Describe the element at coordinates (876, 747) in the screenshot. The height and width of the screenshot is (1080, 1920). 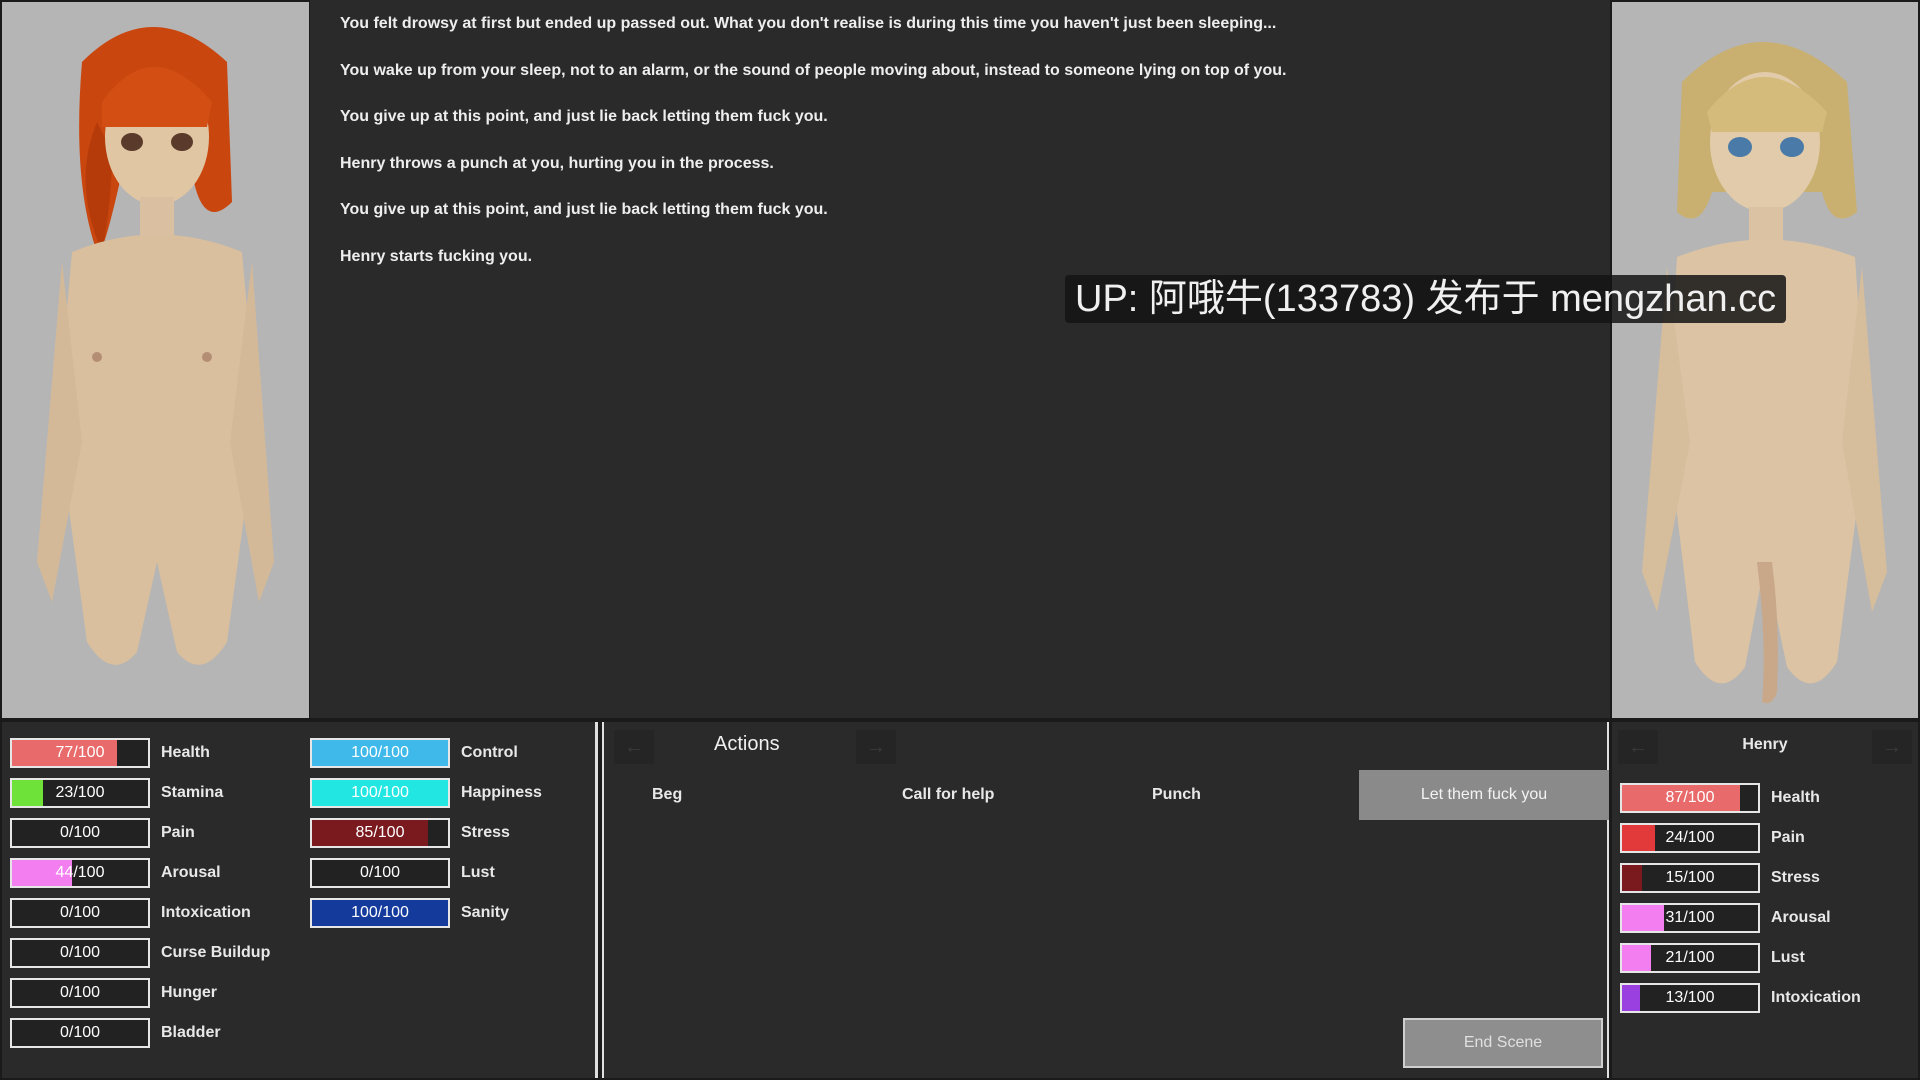
I see `actions-next-arrow-icon: →` at that location.